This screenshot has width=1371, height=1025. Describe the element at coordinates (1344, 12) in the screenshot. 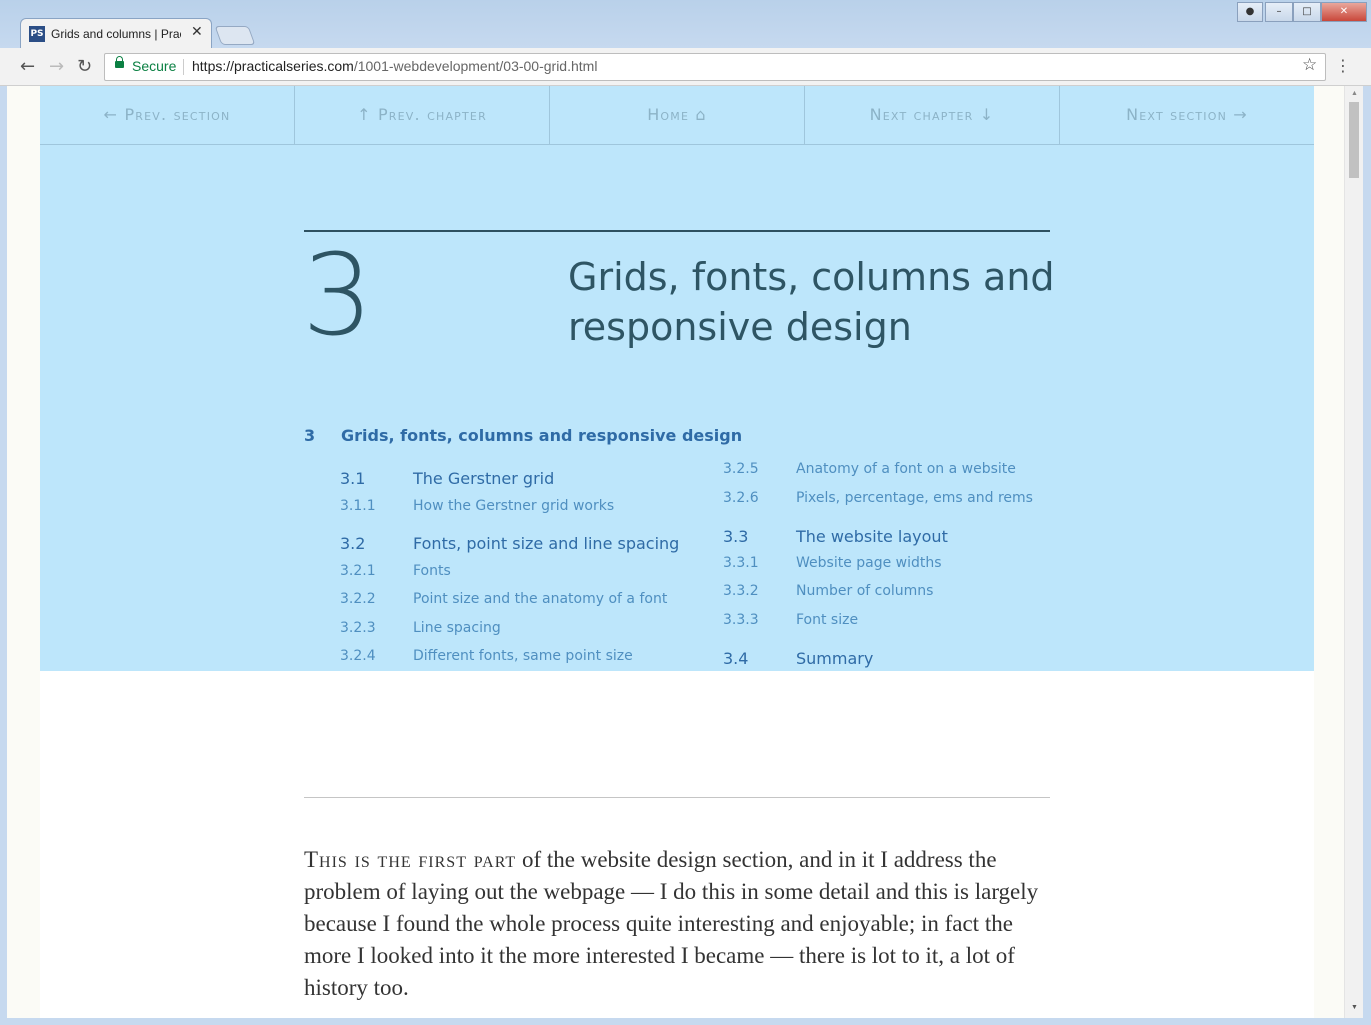

I see `close-window-icon: ✕` at that location.